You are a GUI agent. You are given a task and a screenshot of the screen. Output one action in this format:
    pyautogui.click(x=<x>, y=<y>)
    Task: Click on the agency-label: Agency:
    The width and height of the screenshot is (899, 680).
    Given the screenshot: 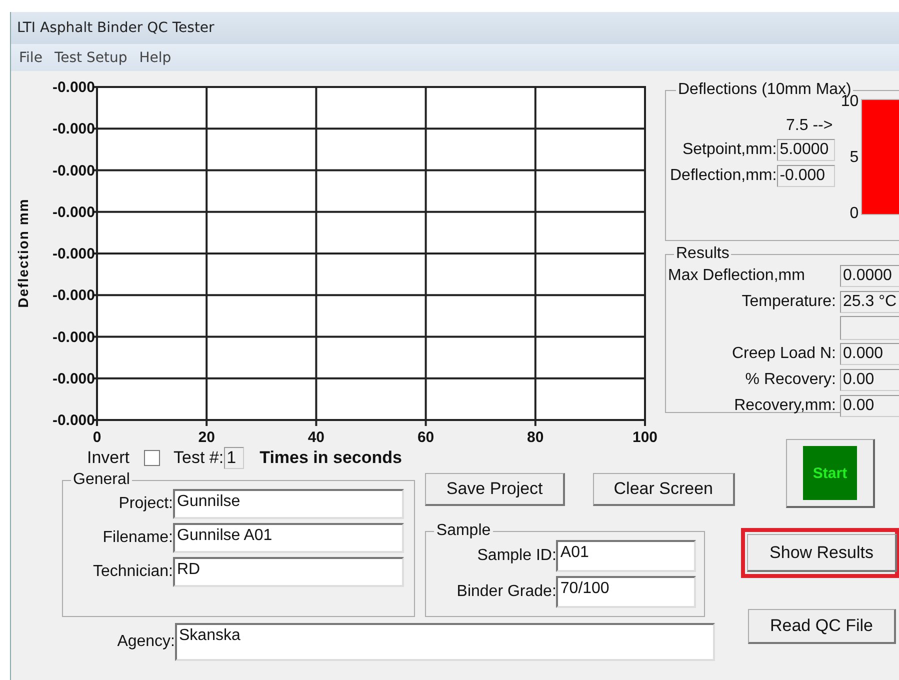 What is the action you would take?
    pyautogui.click(x=145, y=642)
    